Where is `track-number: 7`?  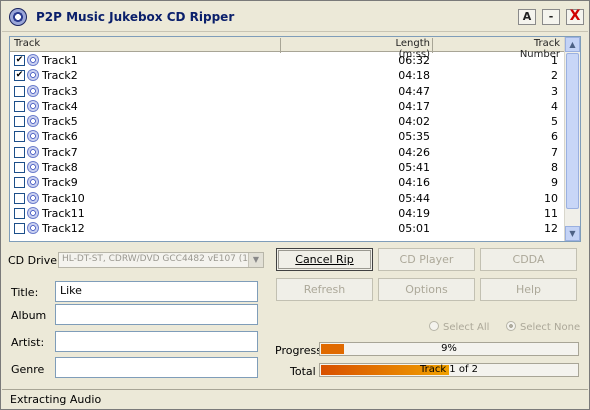
track-number: 7 is located at coordinates (554, 152).